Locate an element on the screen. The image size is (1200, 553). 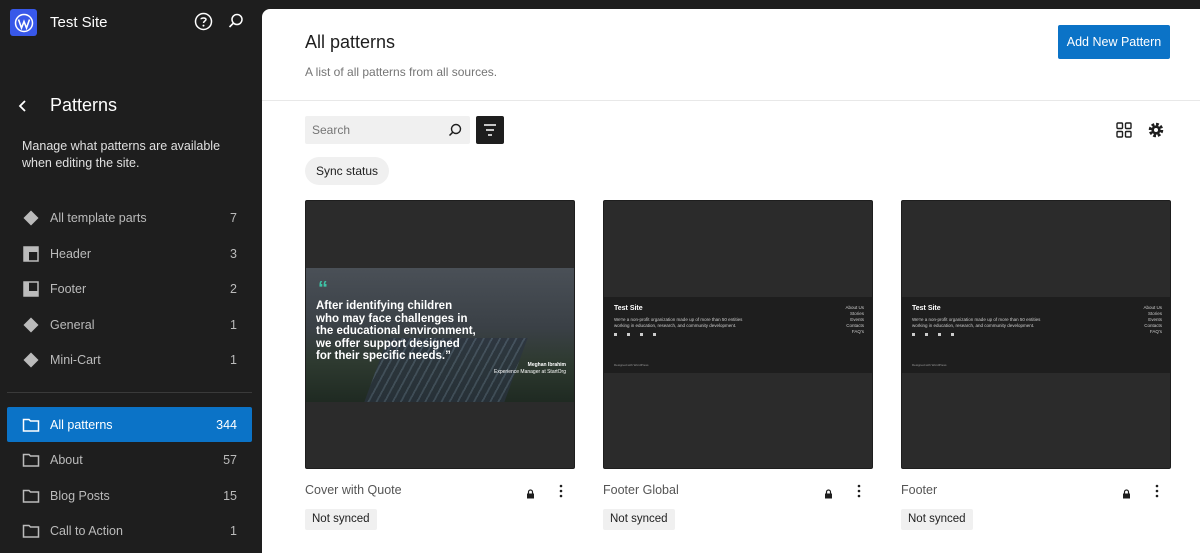
filter-button is located at coordinates (490, 130).